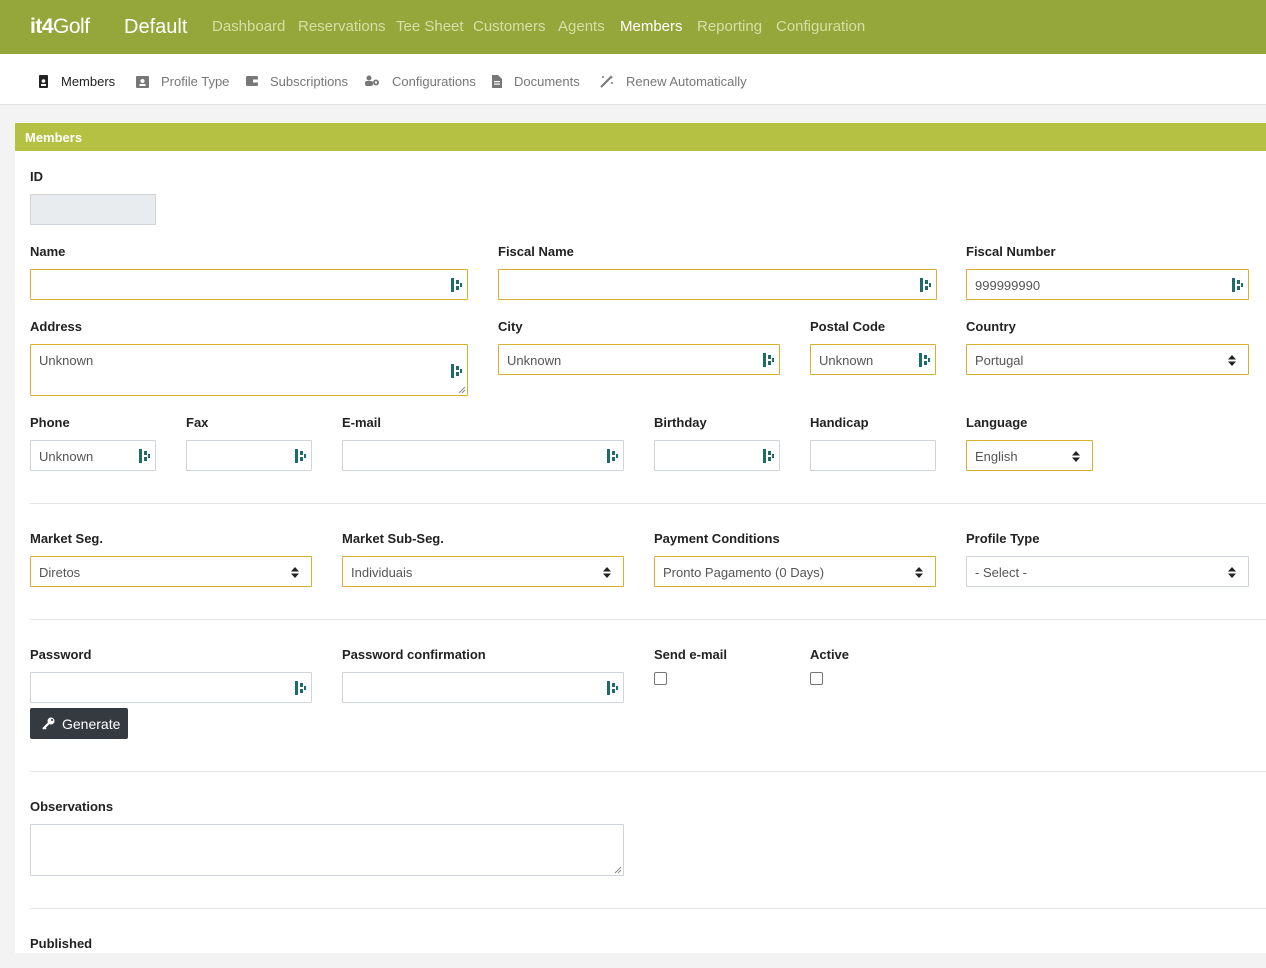 This screenshot has width=1266, height=968. Describe the element at coordinates (197, 422) in the screenshot. I see `fax-label: Fax` at that location.